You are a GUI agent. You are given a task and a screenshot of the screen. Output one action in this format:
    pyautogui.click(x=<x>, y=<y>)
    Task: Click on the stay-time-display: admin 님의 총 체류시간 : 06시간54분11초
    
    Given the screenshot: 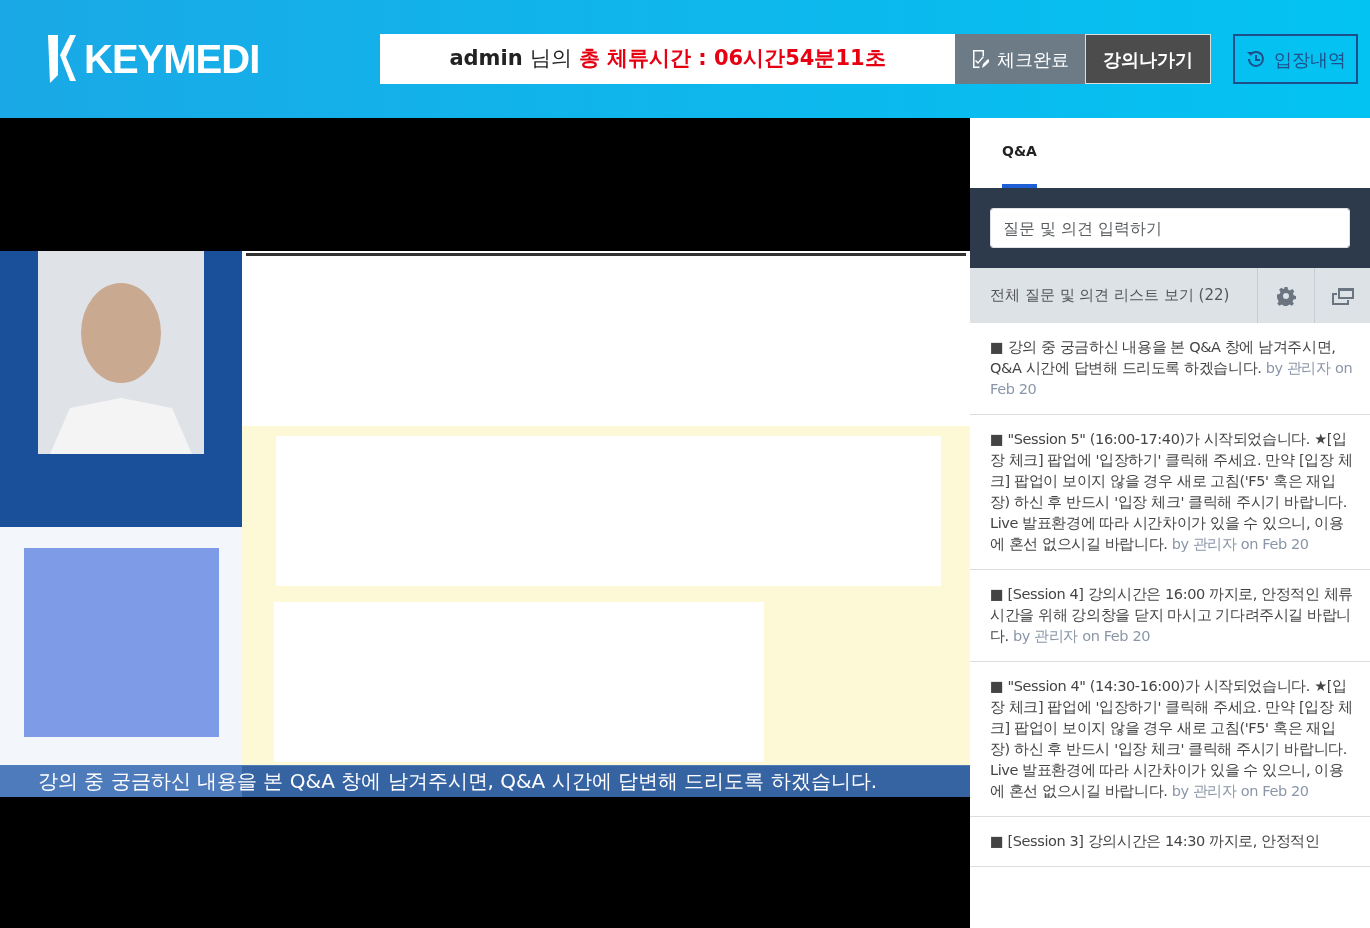 What is the action you would take?
    pyautogui.click(x=667, y=59)
    